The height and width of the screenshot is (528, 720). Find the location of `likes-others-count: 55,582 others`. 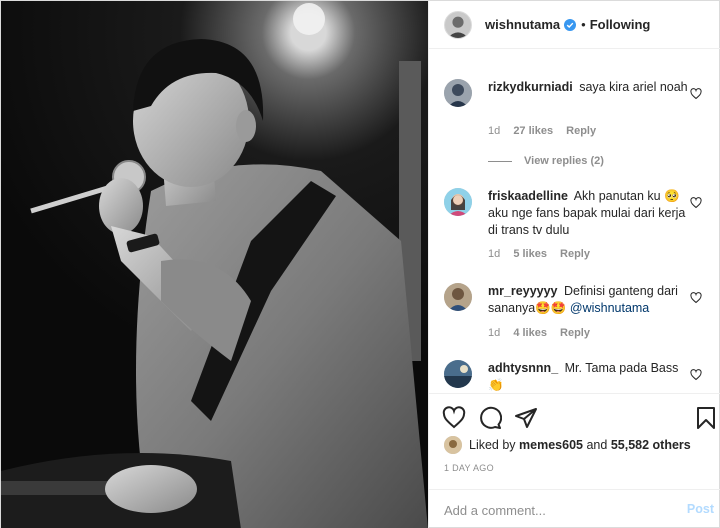

likes-others-count: 55,582 others is located at coordinates (651, 445).